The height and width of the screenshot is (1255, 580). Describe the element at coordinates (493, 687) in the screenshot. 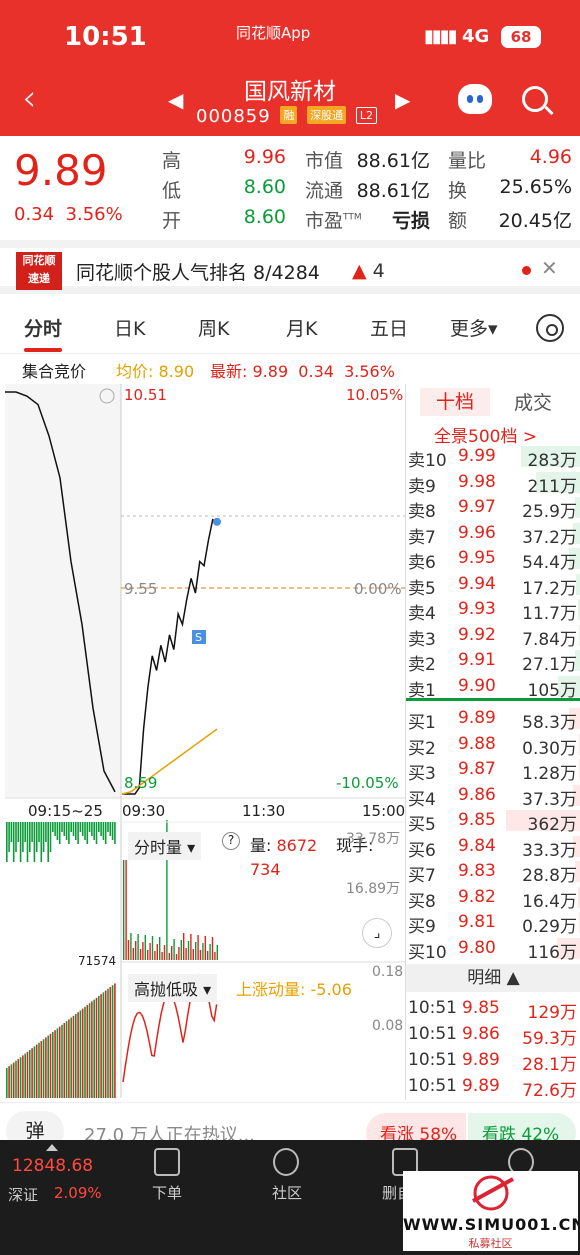

I see `ask-row: 卖1 9.90 105万` at that location.